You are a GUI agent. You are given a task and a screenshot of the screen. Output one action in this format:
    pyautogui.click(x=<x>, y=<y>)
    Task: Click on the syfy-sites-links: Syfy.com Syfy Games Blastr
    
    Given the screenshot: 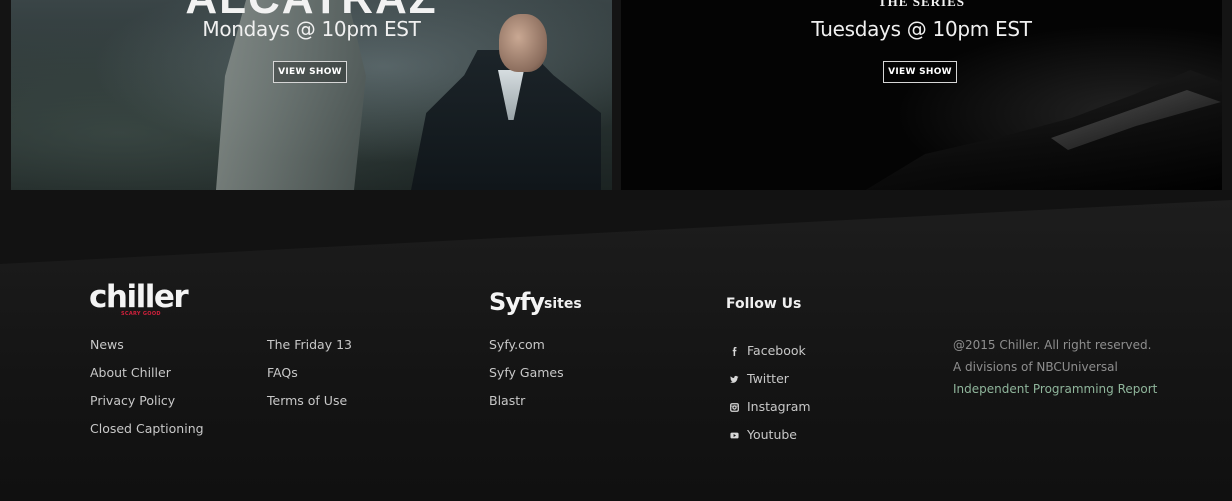 What is the action you would take?
    pyautogui.click(x=526, y=379)
    